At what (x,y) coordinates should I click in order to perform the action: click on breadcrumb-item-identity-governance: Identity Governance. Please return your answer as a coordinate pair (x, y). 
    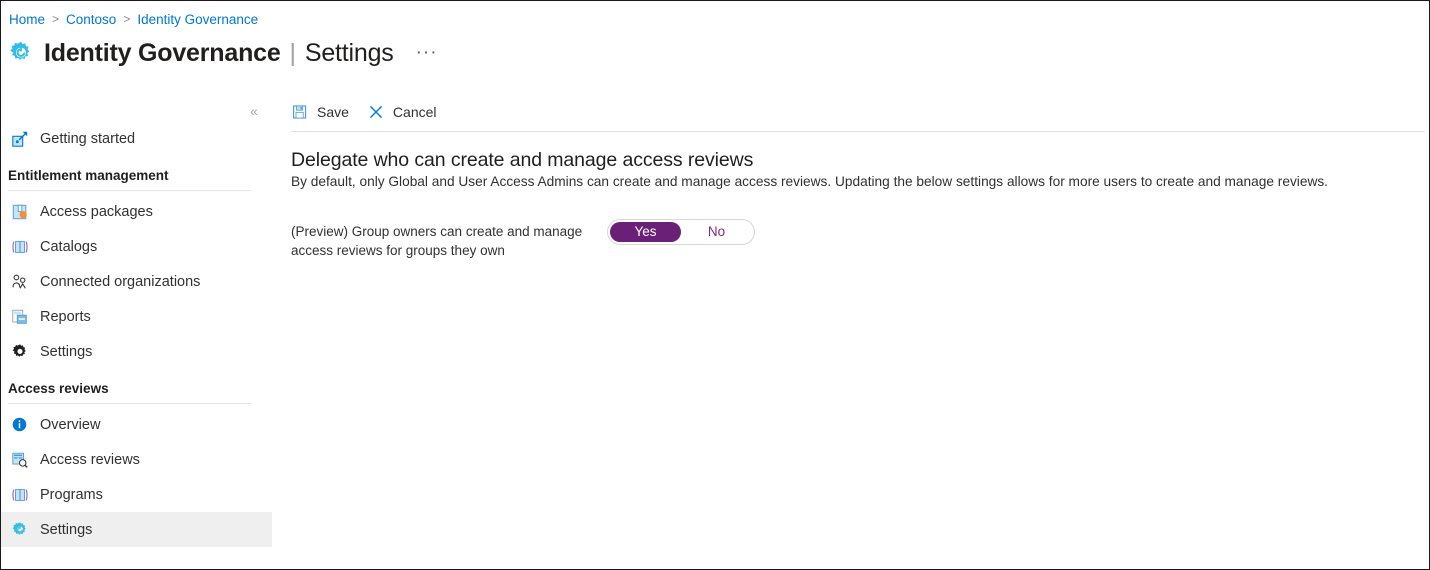
    Looking at the image, I should click on (197, 19).